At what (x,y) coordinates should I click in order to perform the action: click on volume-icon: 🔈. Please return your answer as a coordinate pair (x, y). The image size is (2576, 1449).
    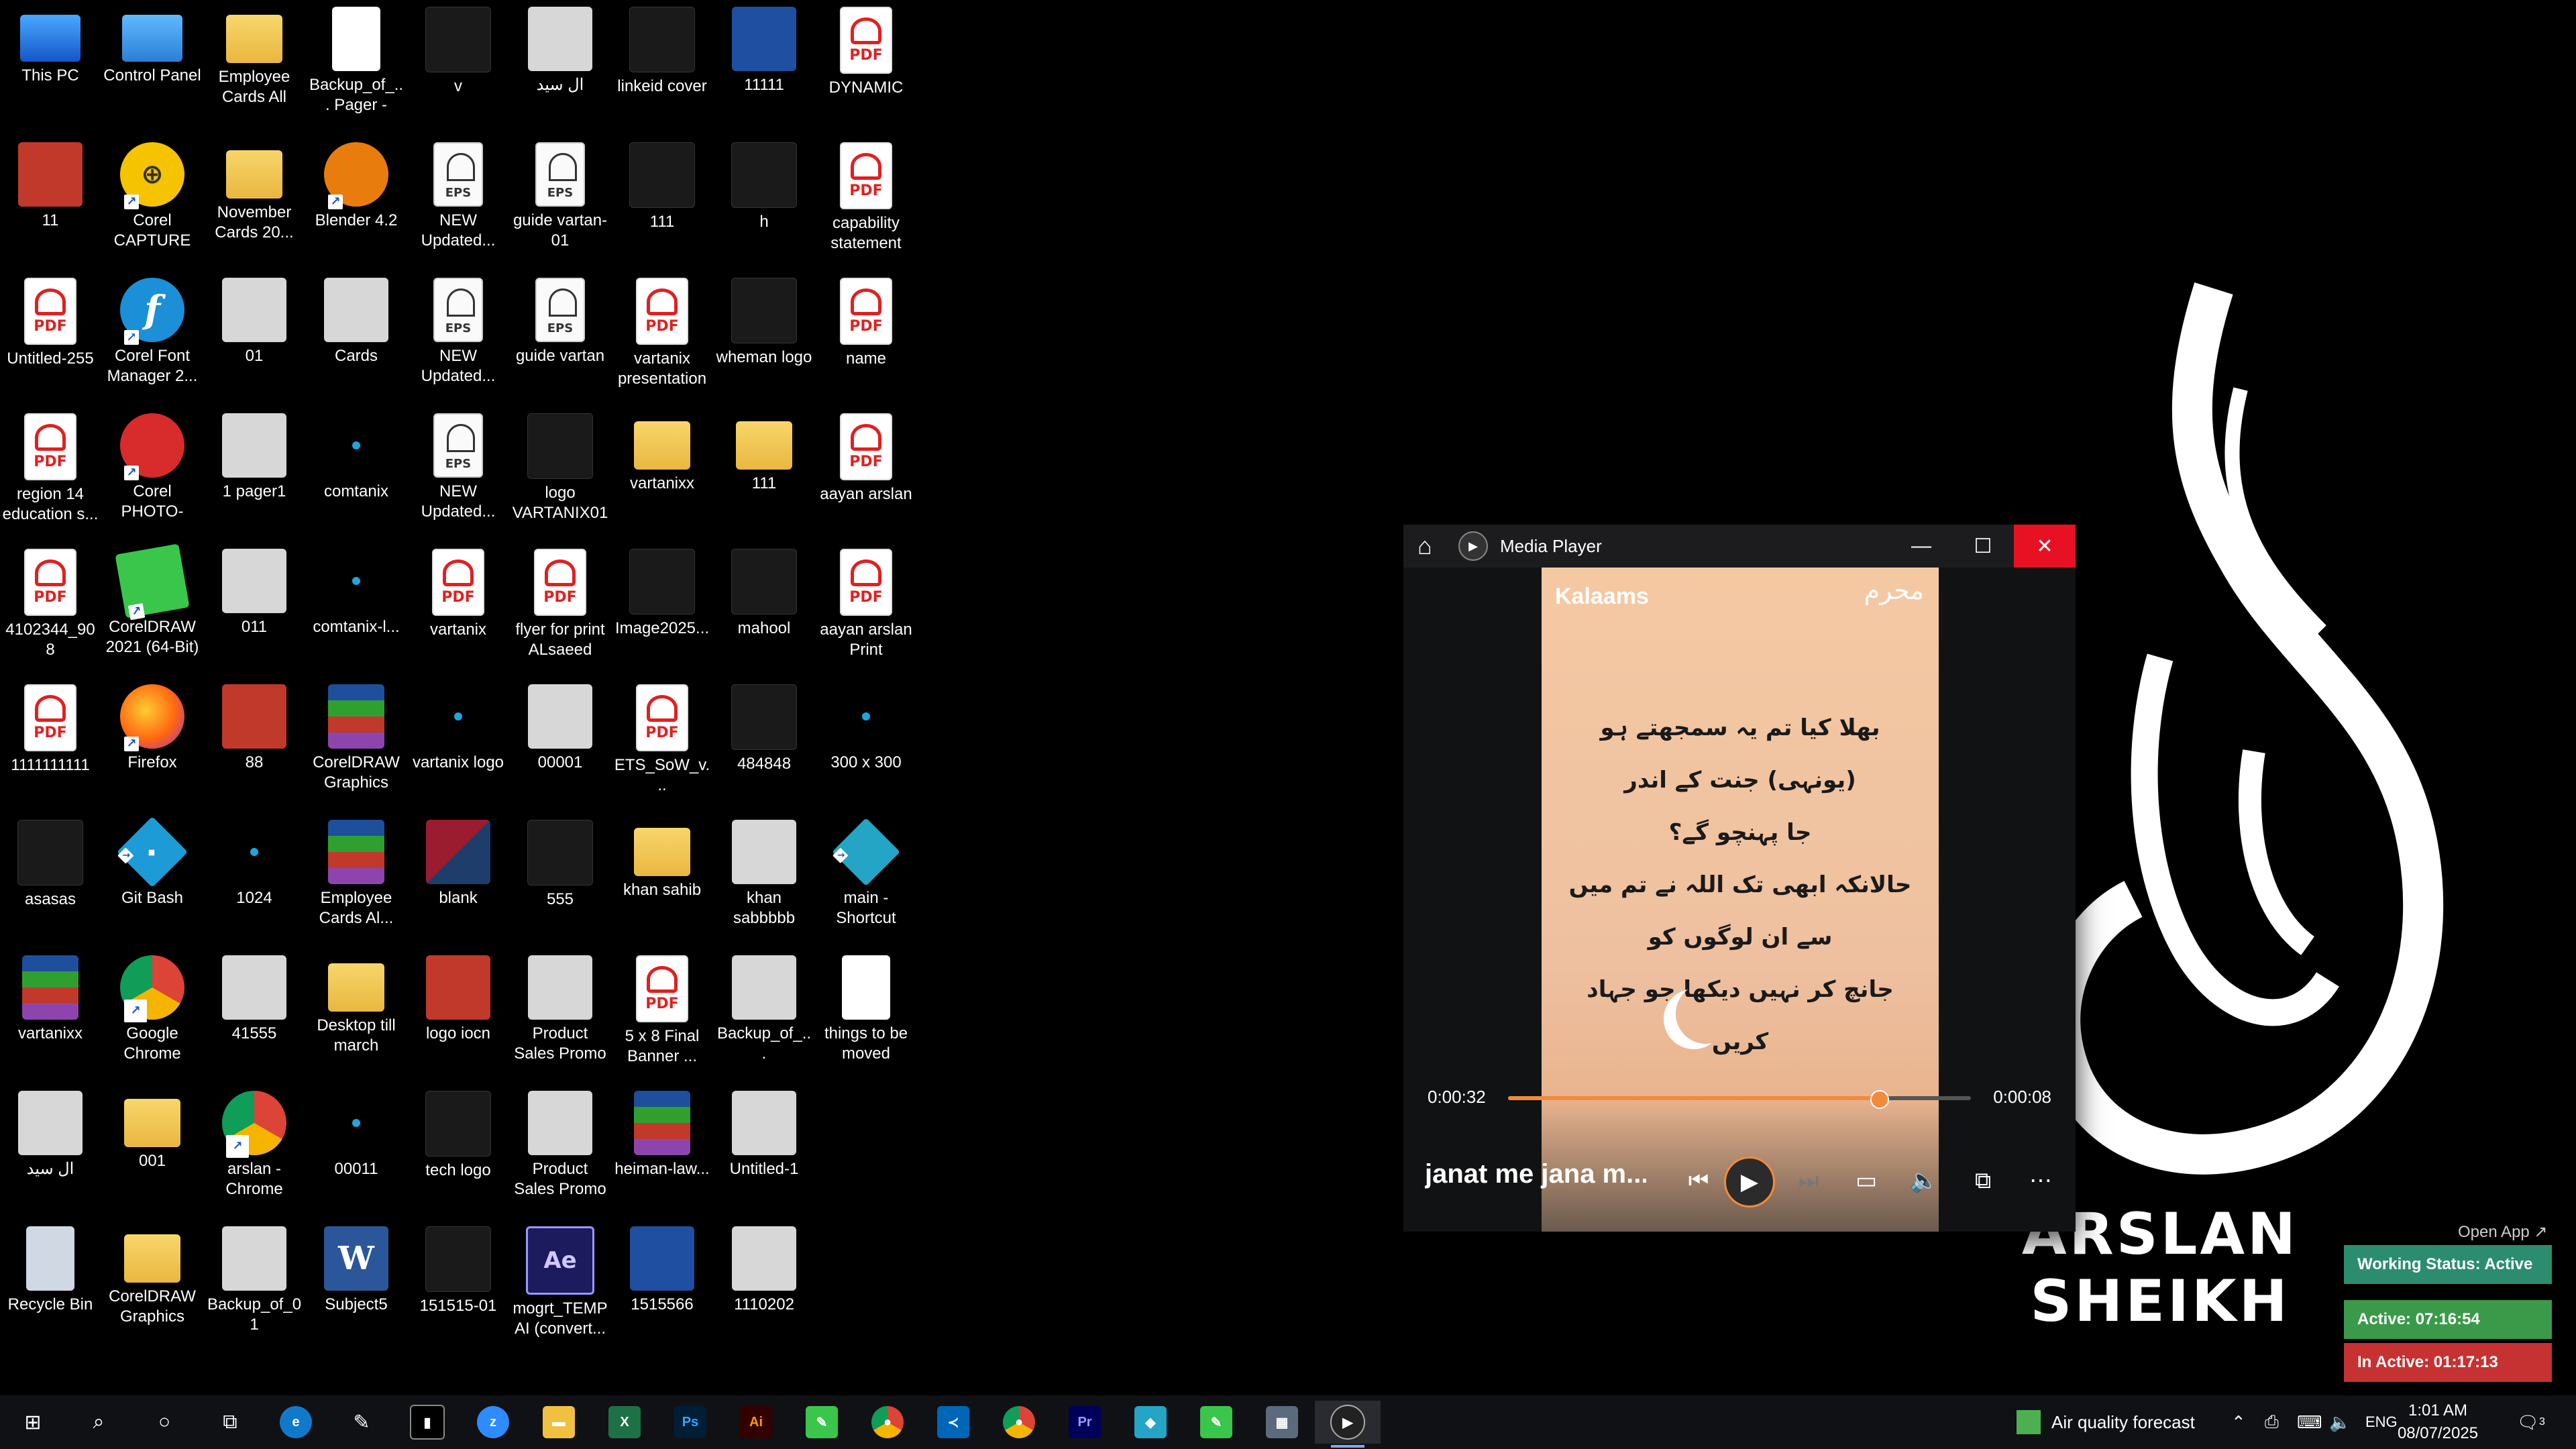
    Looking at the image, I should click on (1923, 1180).